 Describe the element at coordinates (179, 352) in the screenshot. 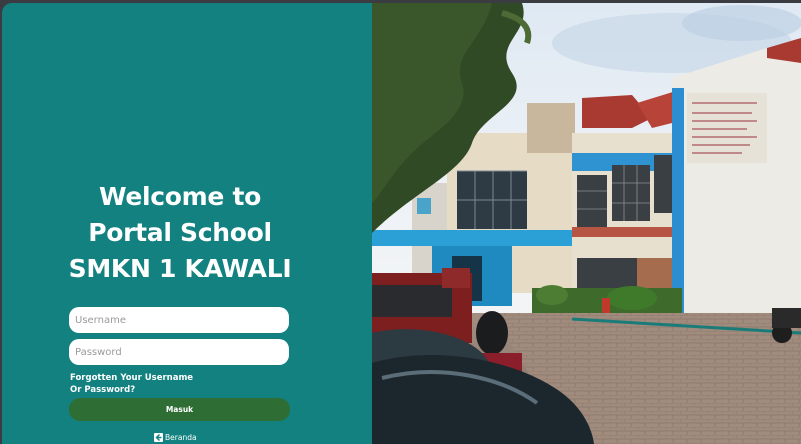

I see `password-input` at that location.